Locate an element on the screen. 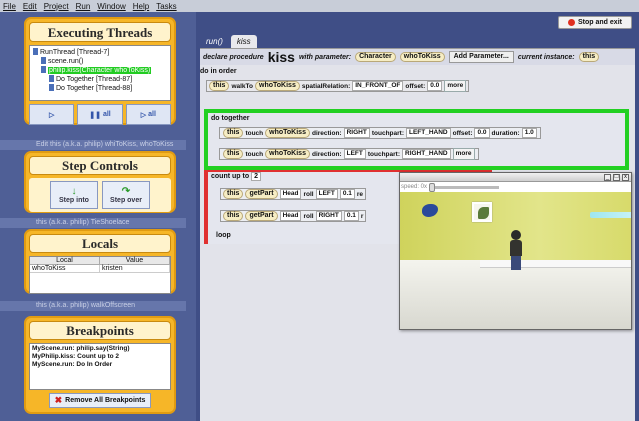 This screenshot has width=639, height=421. scene-titlebar: _ □ x is located at coordinates (515, 177).